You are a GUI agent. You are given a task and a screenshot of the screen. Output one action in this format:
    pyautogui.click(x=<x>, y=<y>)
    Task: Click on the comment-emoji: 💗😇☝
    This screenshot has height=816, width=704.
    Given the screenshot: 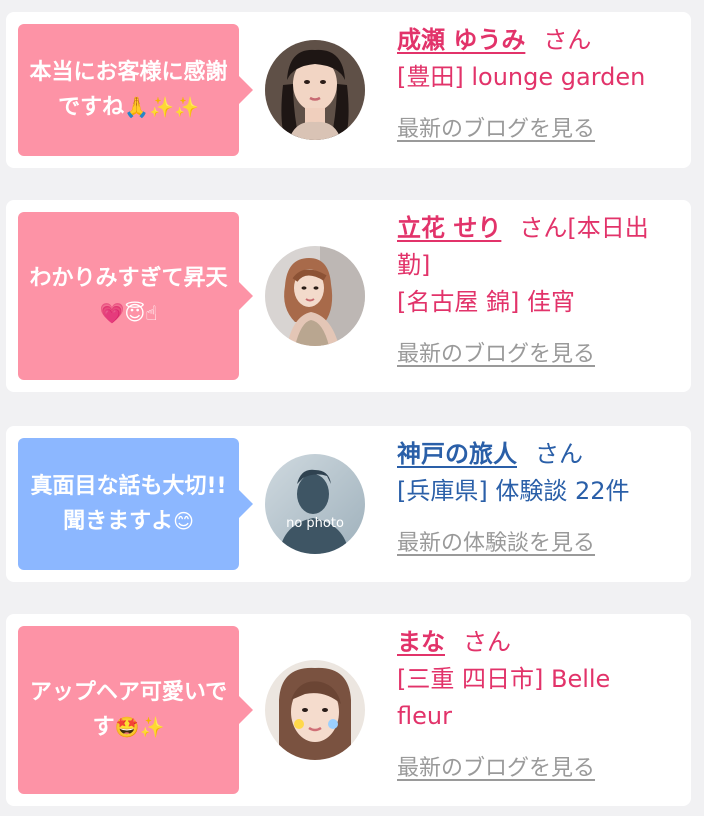 What is the action you would take?
    pyautogui.click(x=128, y=312)
    